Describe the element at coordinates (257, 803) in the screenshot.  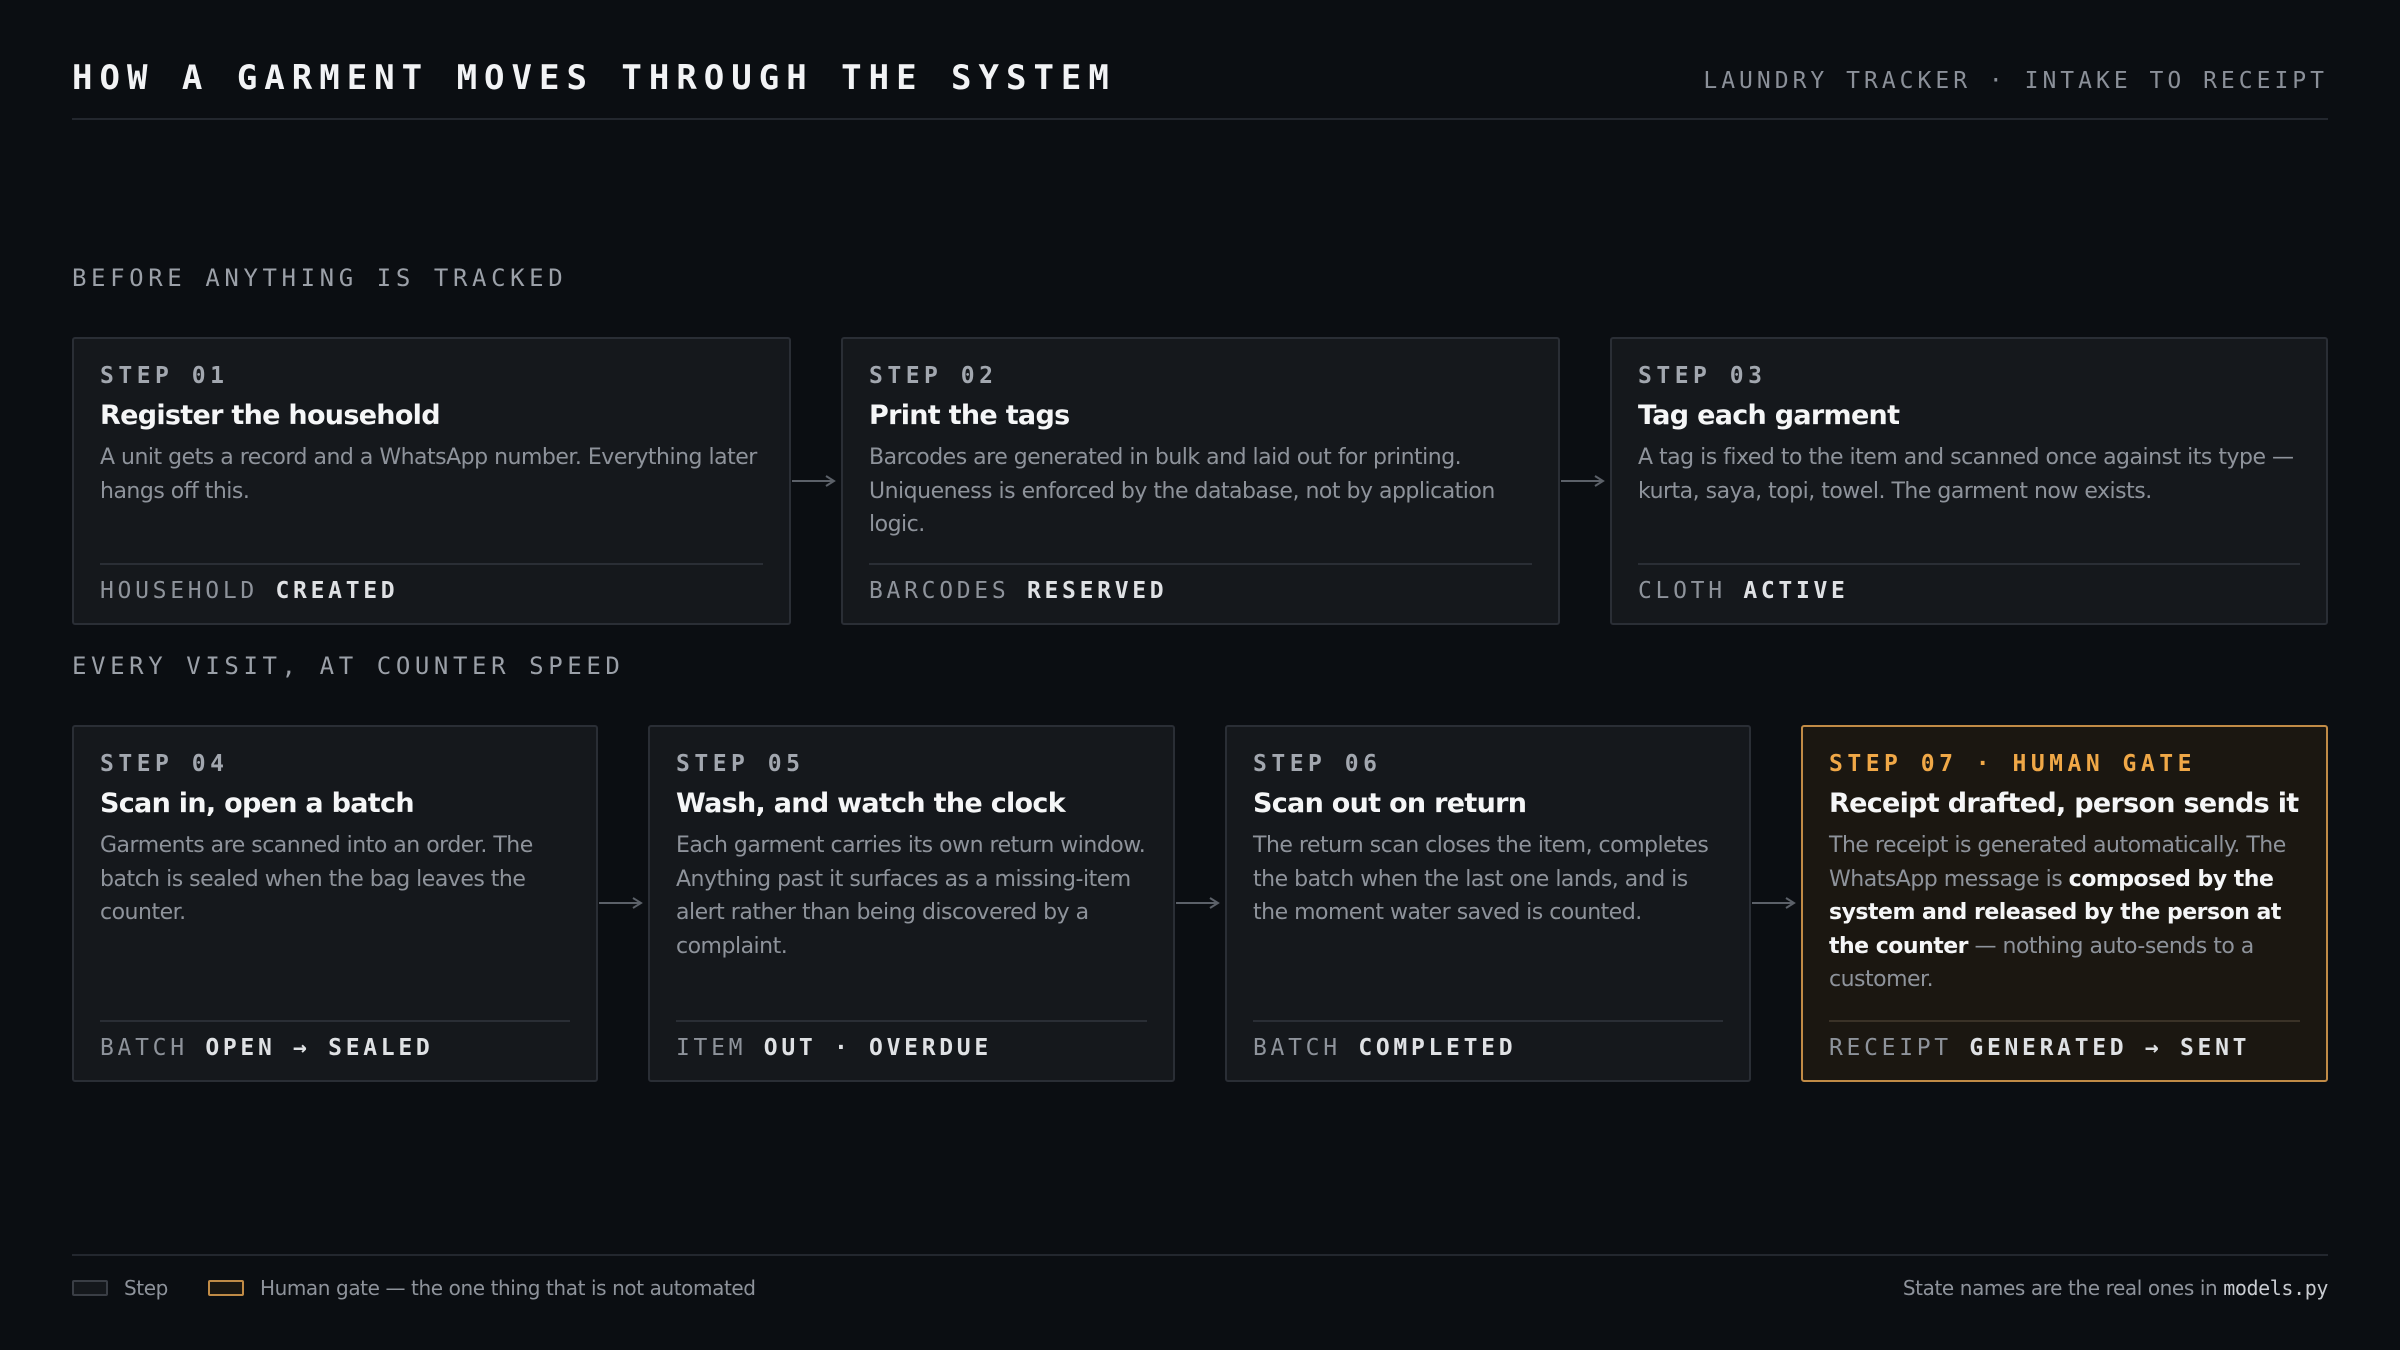
I see `step-title: Scan in, open a batch` at that location.